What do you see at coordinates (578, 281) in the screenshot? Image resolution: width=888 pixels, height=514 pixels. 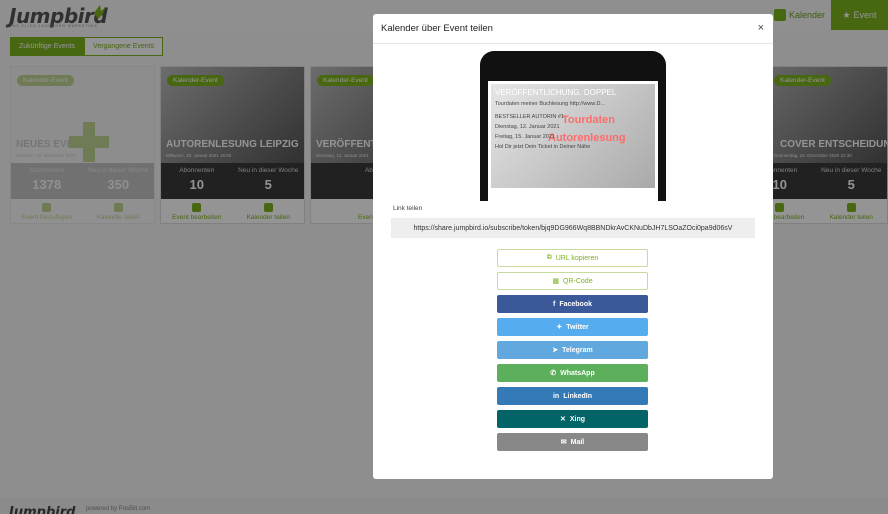 I see `button-label: QR-Code` at bounding box center [578, 281].